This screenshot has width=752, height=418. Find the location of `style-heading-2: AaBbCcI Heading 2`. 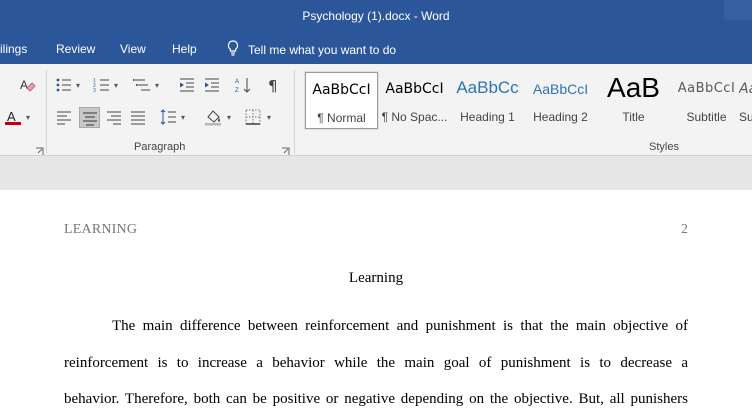

style-heading-2: AaBbCcI Heading 2 is located at coordinates (560, 100).